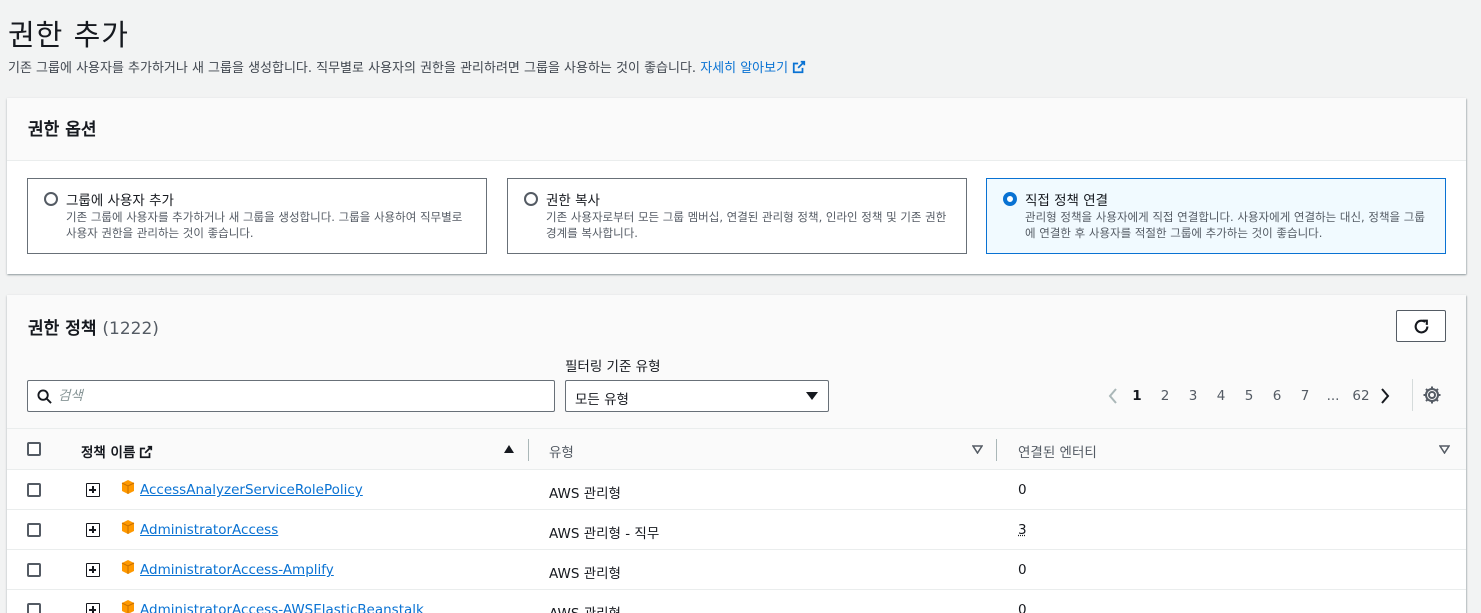 The height and width of the screenshot is (613, 1481). What do you see at coordinates (1221, 396) in the screenshot?
I see `page-4: 4` at bounding box center [1221, 396].